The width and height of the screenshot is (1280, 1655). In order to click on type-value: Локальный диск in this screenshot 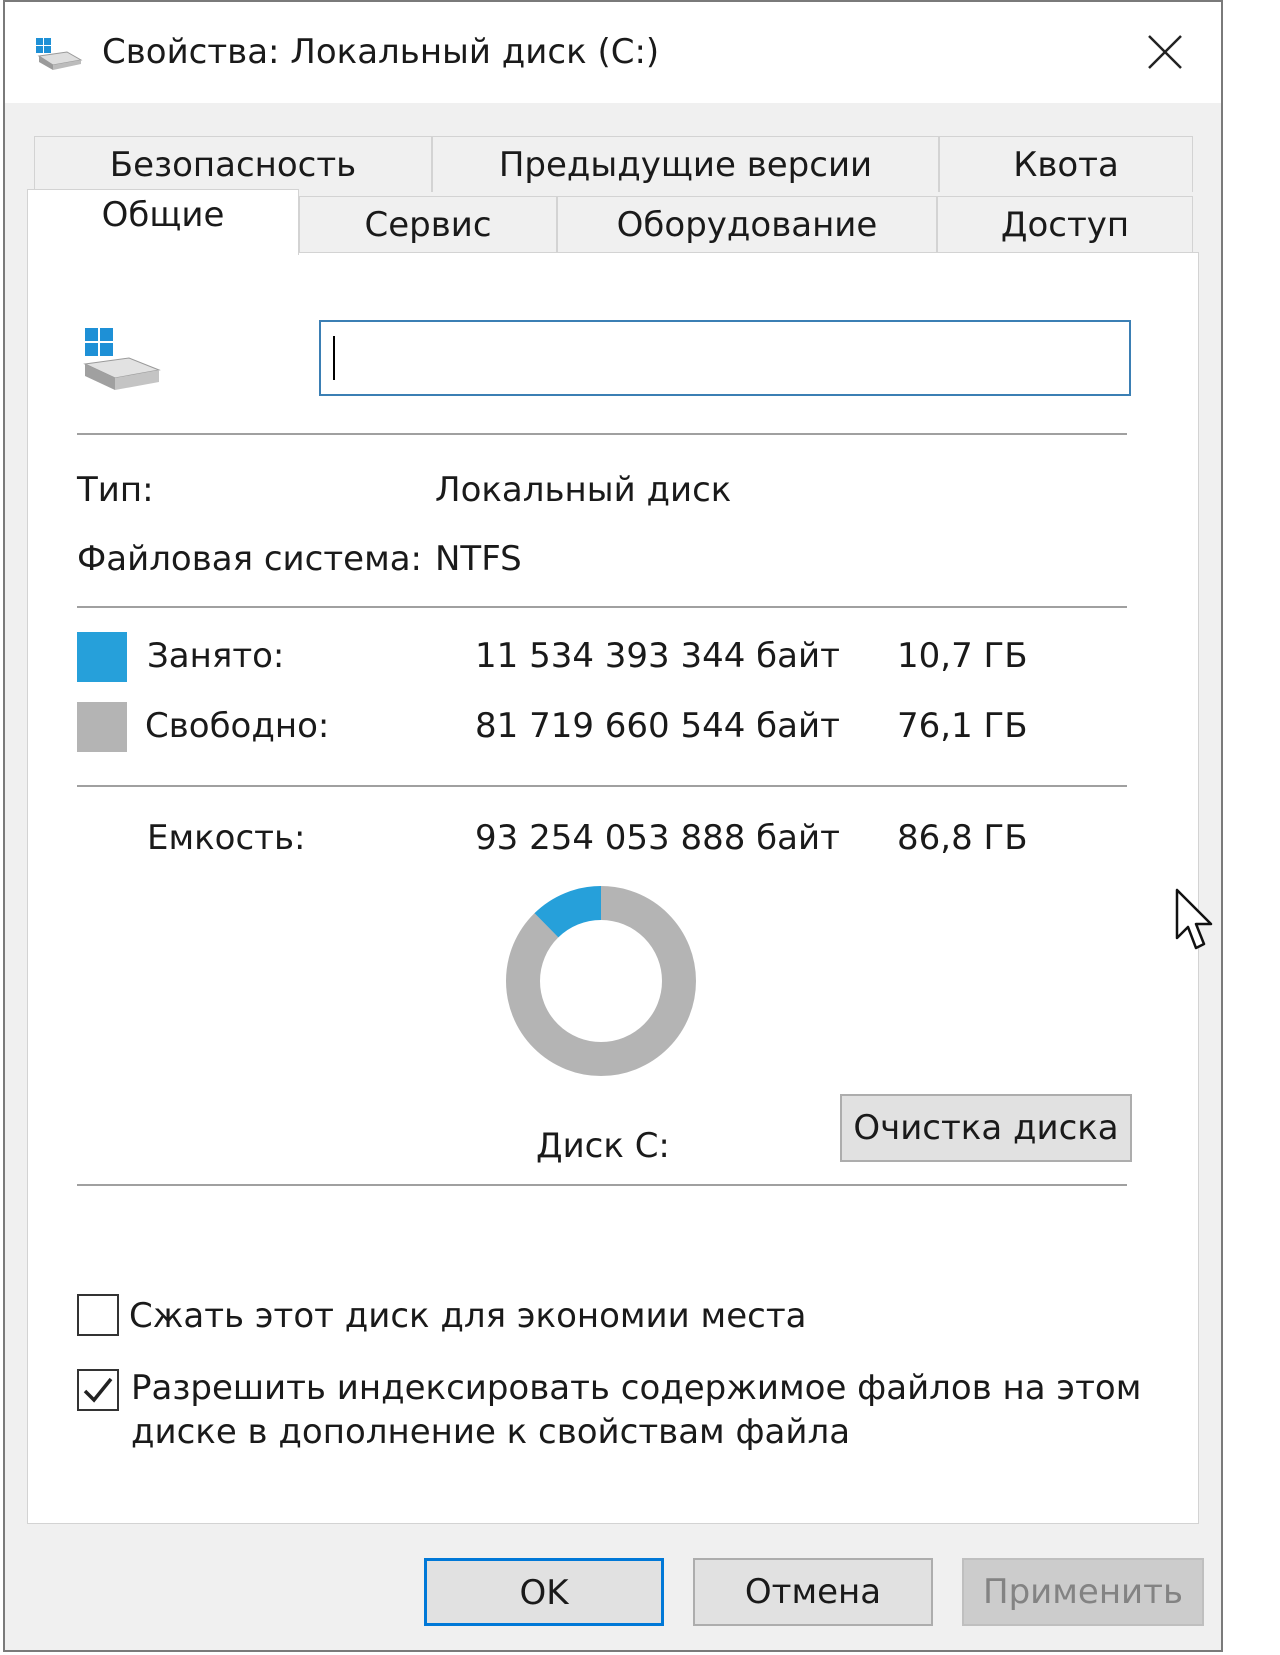, I will do `click(583, 490)`.